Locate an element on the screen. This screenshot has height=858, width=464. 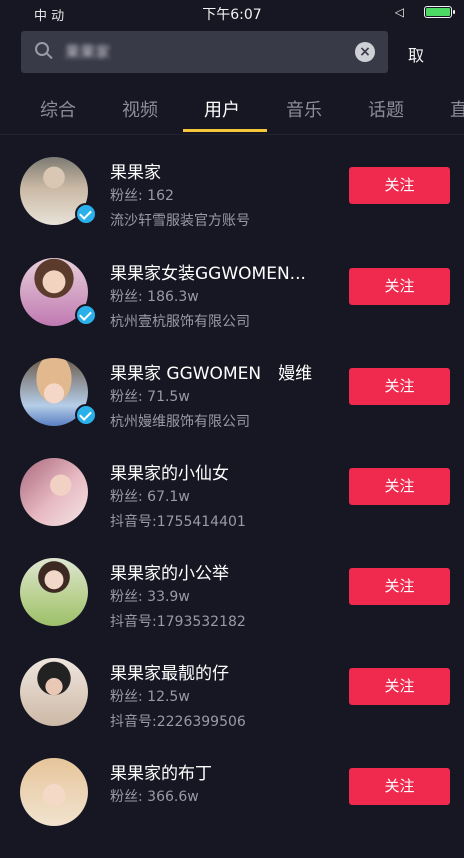
tab-comprehensive: 综合 is located at coordinates (58, 109).